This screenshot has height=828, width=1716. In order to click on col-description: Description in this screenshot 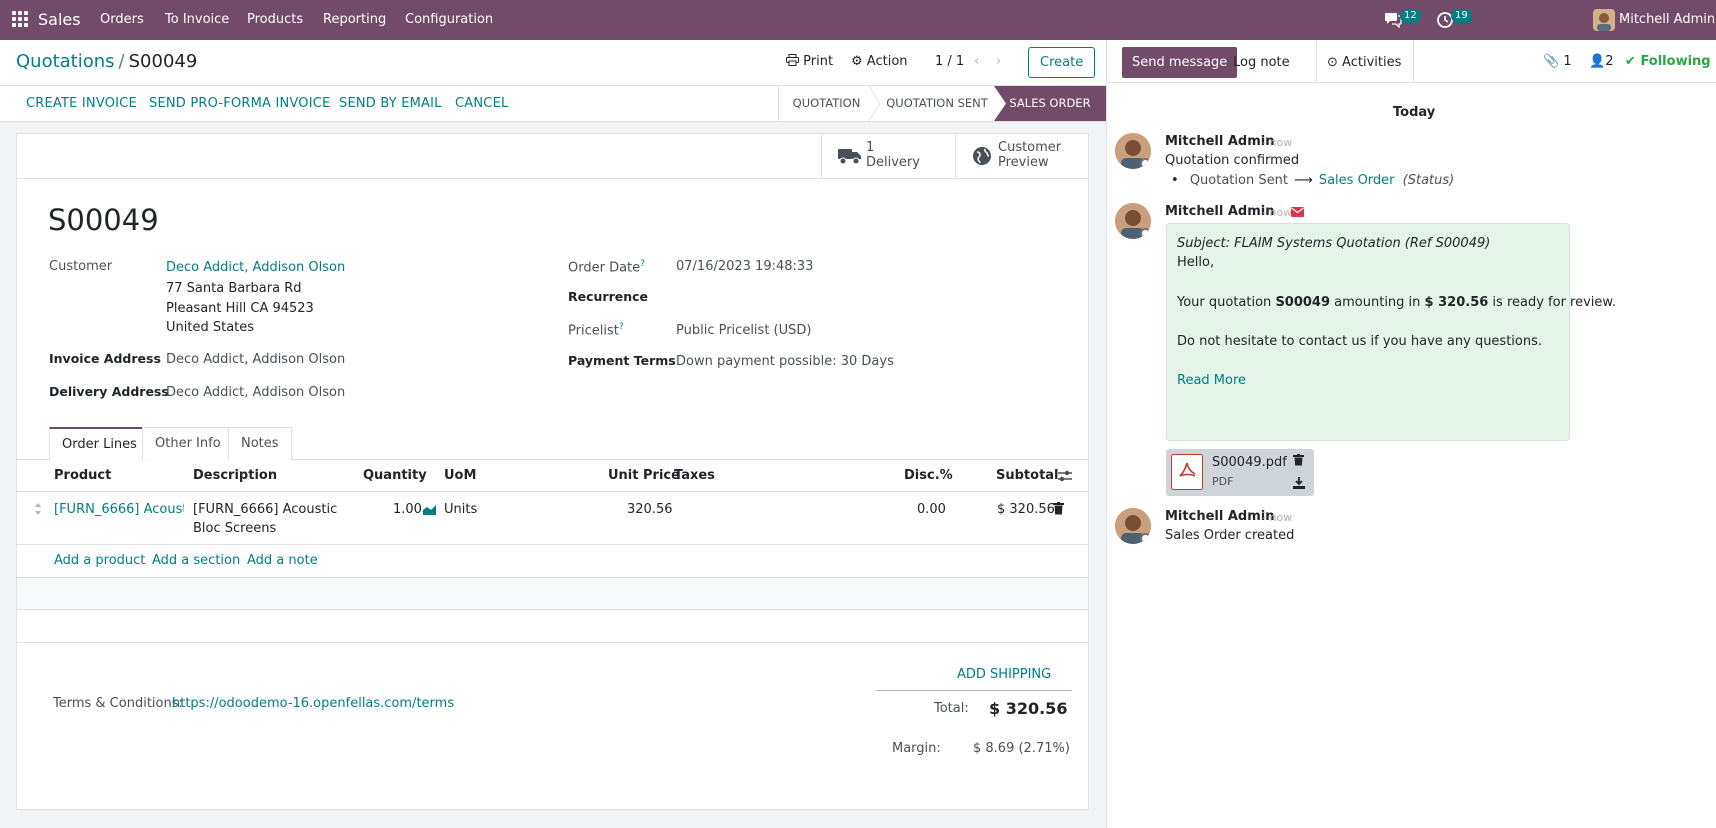, I will do `click(235, 475)`.